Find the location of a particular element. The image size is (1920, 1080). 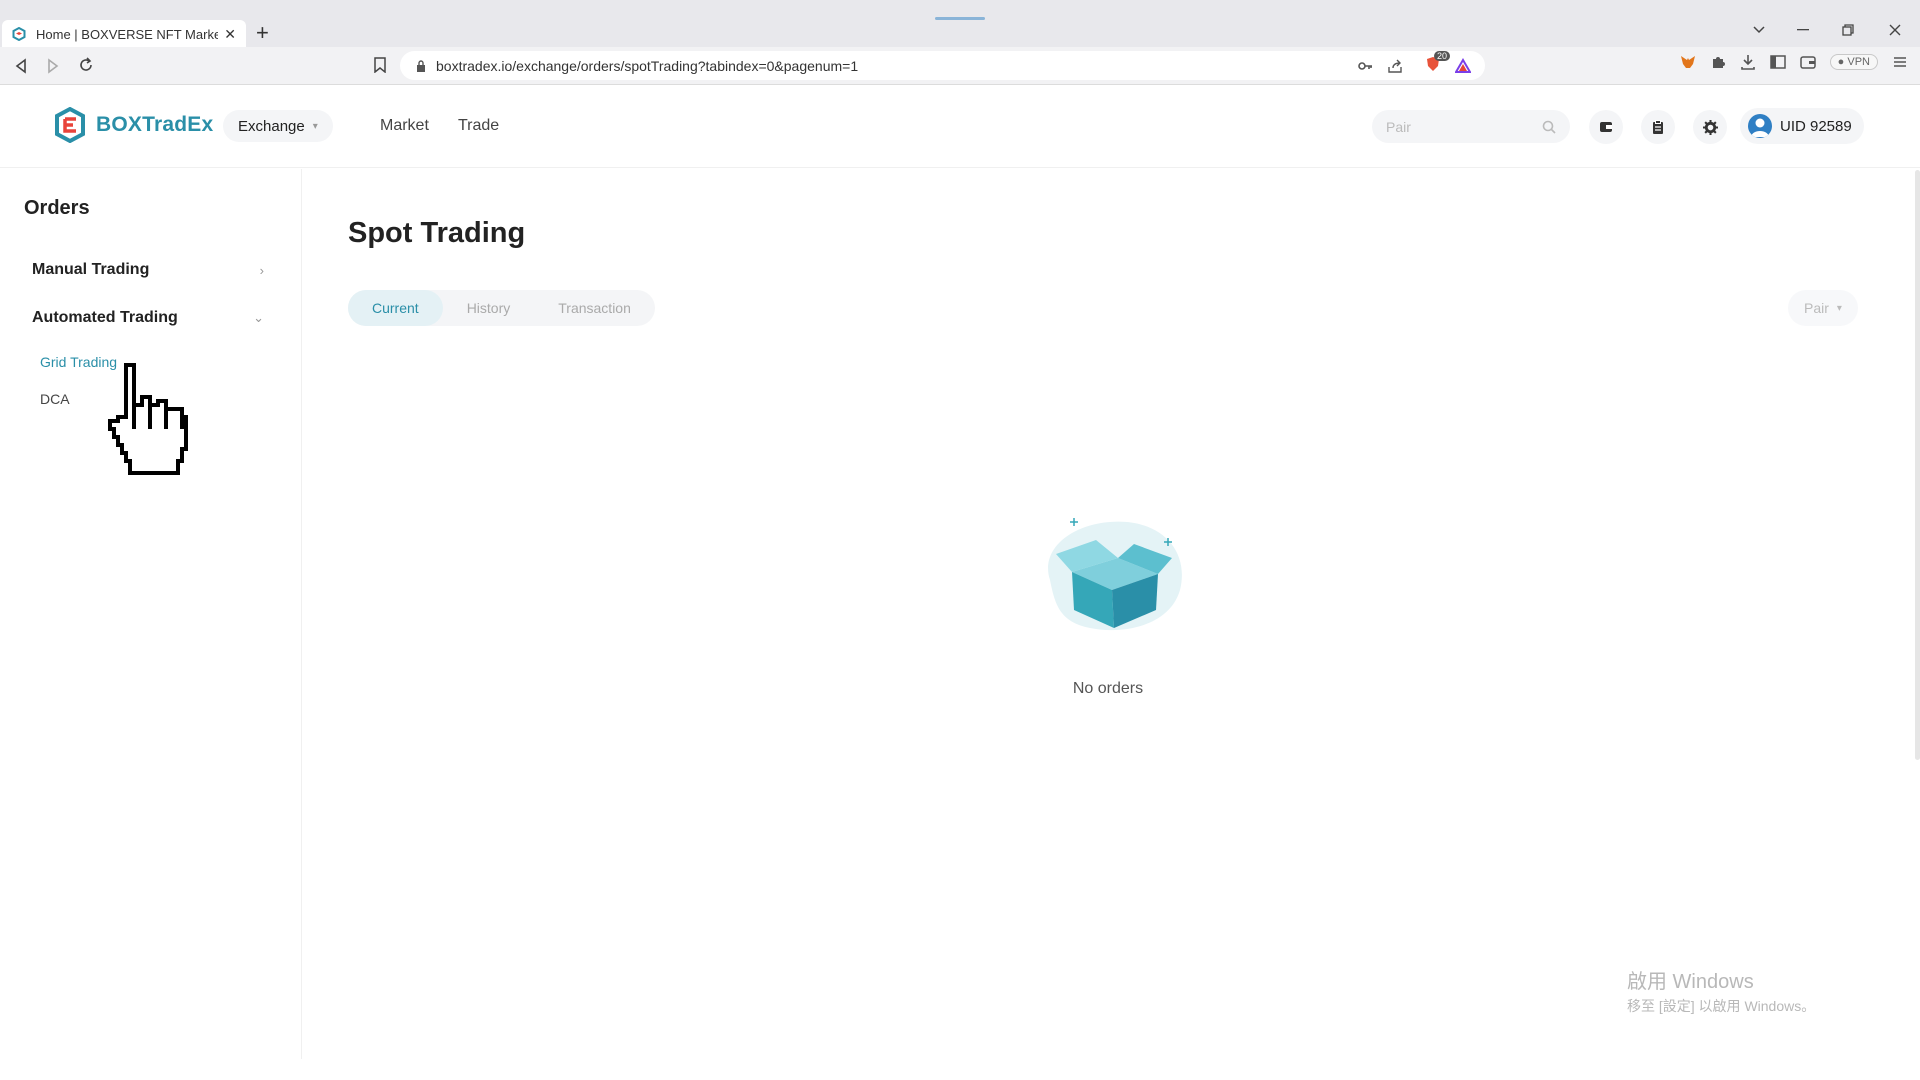

new-tab-icon: + is located at coordinates (262, 33).